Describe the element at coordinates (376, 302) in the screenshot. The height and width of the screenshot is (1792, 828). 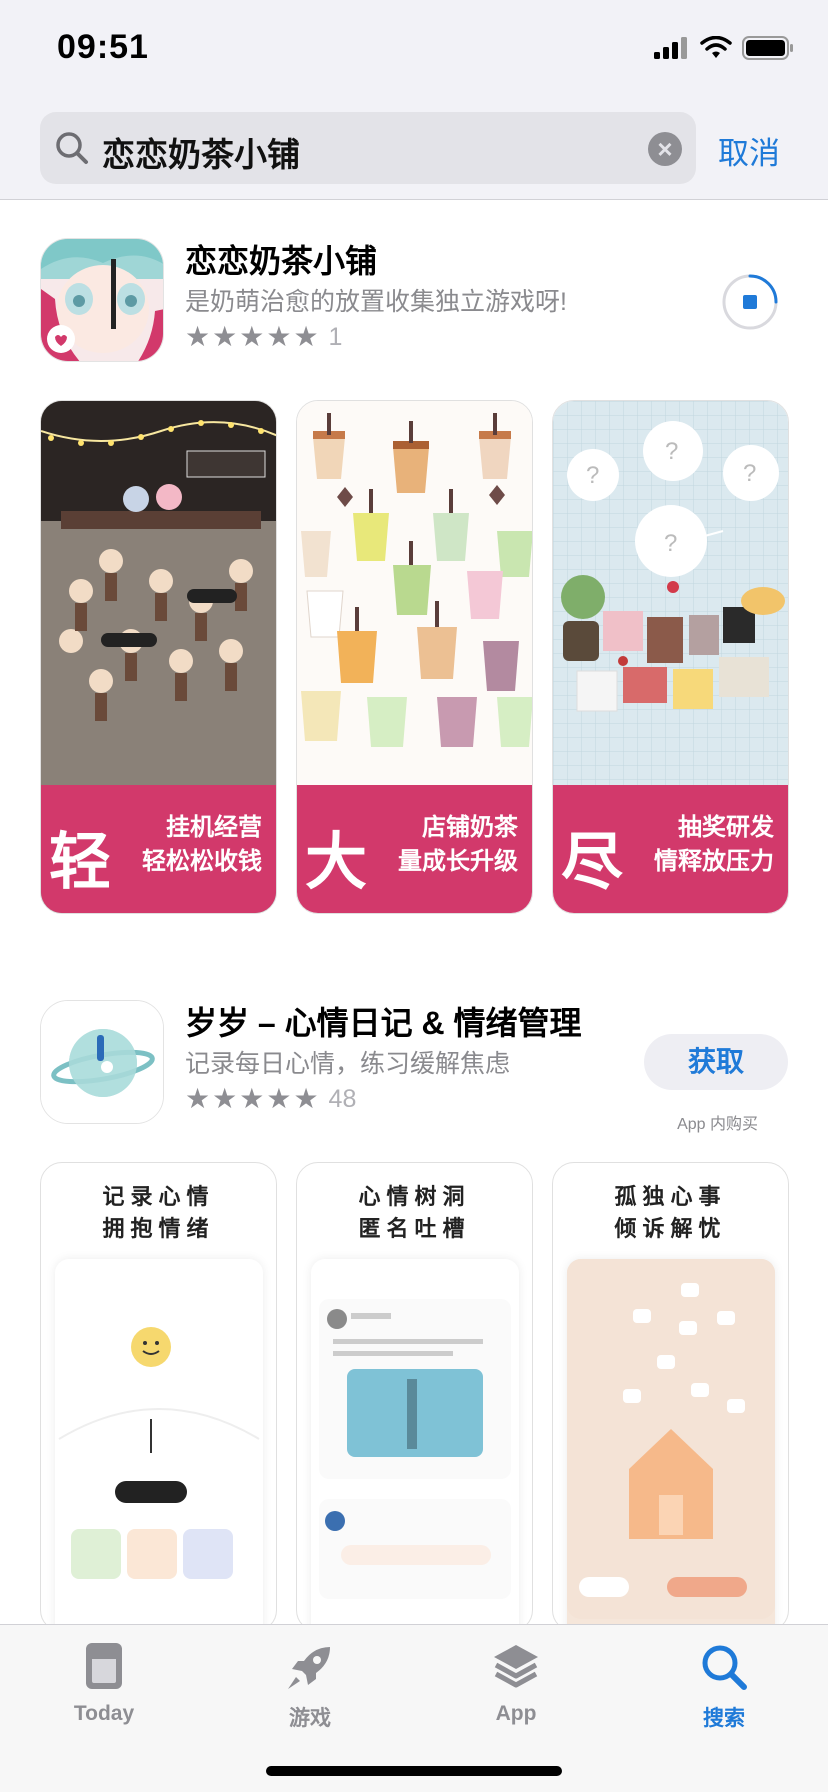
I see `app-subtitle: 是奶萌治愈的放置收集独立游戏呀!` at that location.